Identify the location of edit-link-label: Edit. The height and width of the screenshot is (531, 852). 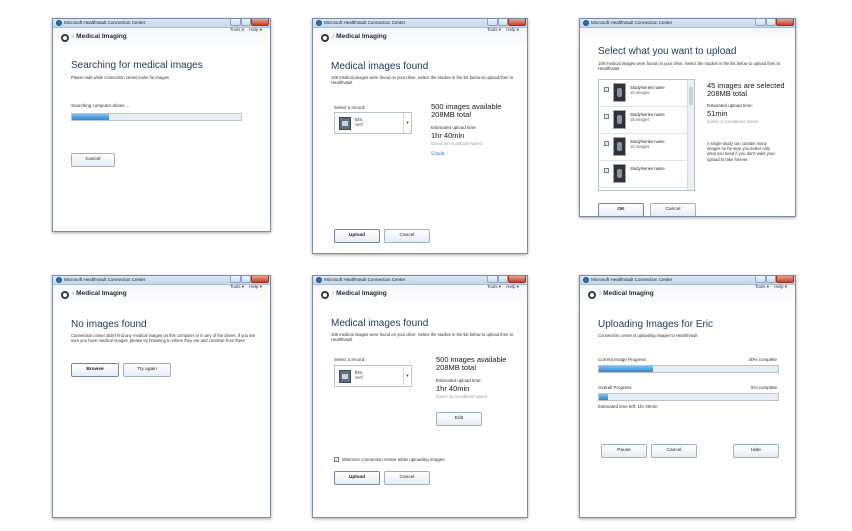
(440, 153).